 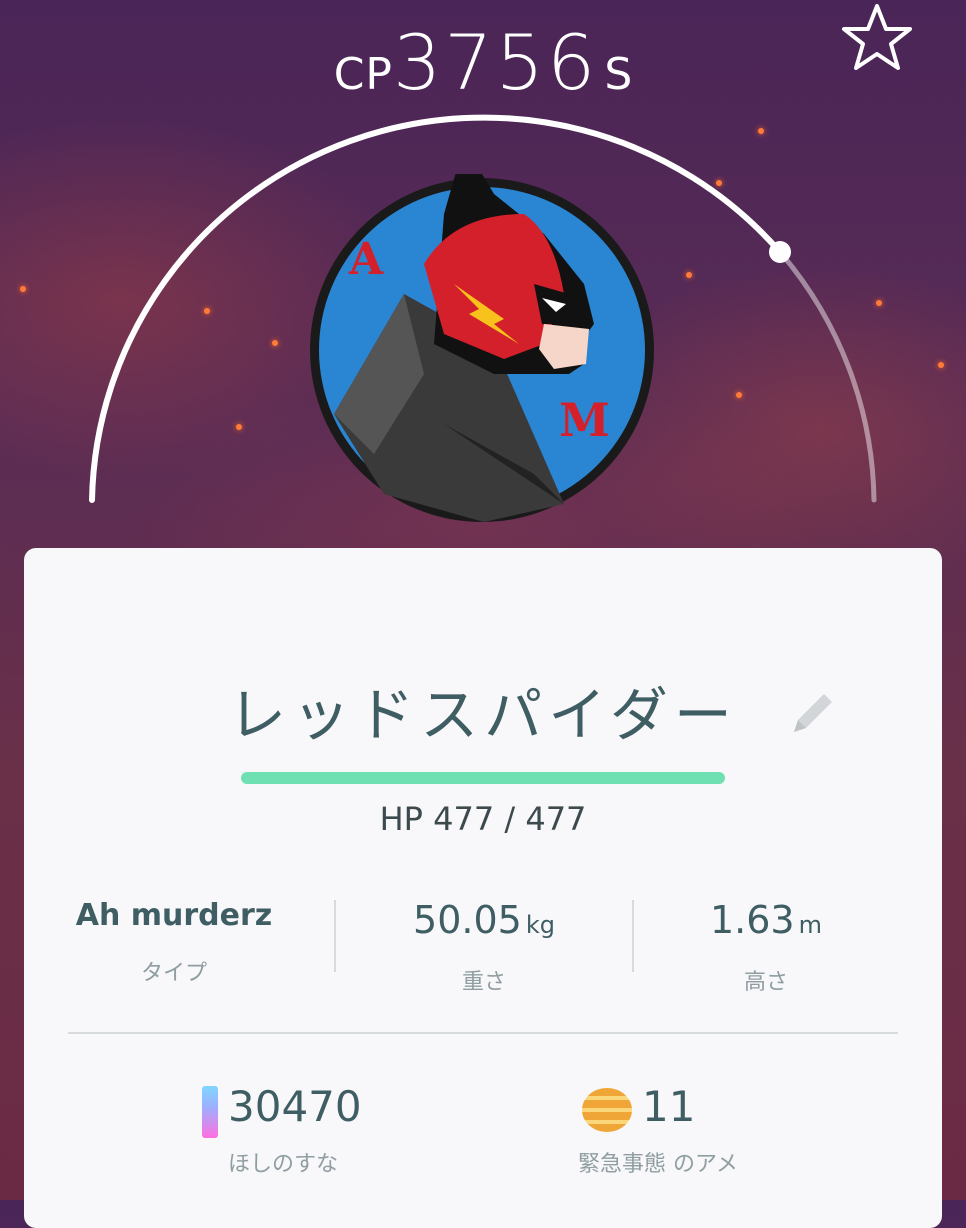 What do you see at coordinates (484, 947) in the screenshot?
I see `weight-stat: 50.05 kg 重さ` at bounding box center [484, 947].